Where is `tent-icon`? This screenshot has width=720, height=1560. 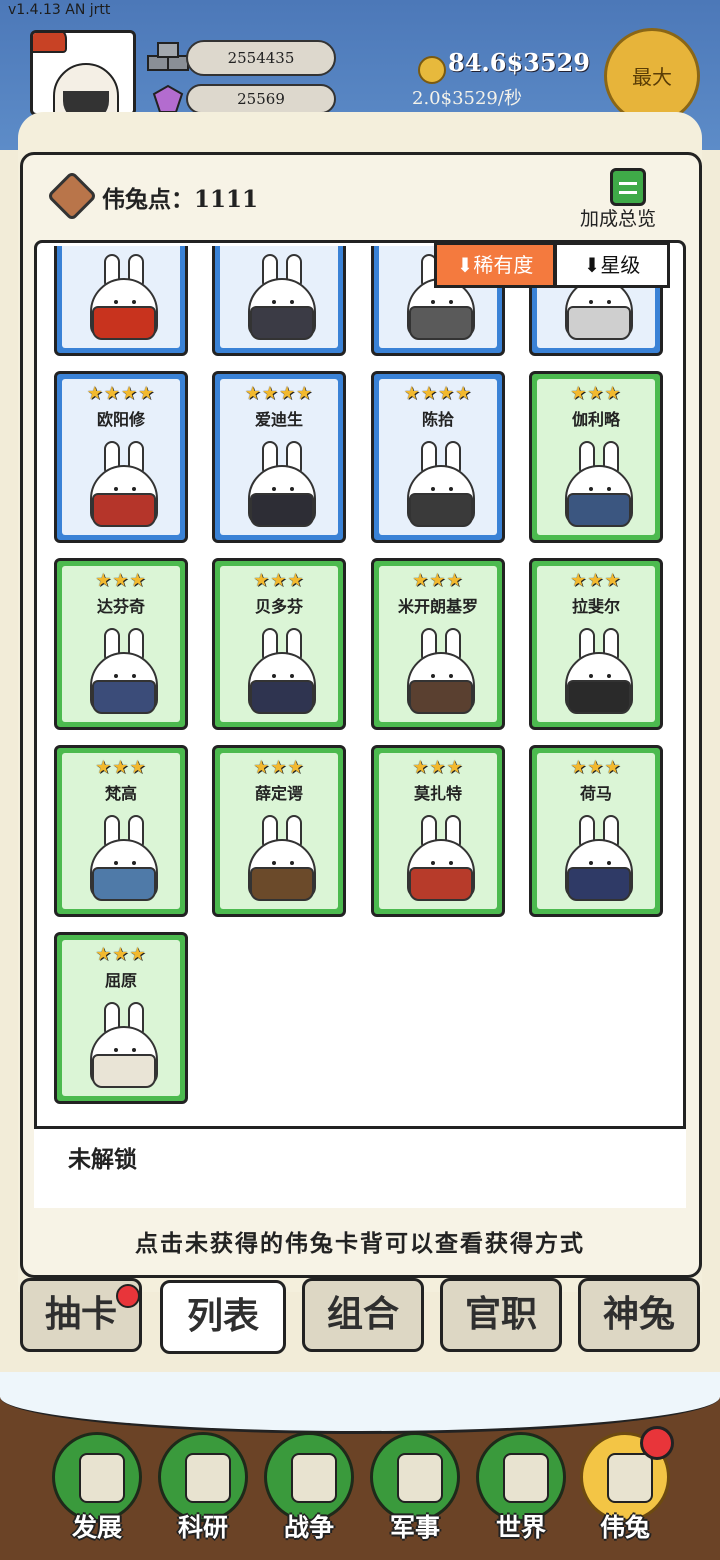 tent-icon is located at coordinates (420, 1478).